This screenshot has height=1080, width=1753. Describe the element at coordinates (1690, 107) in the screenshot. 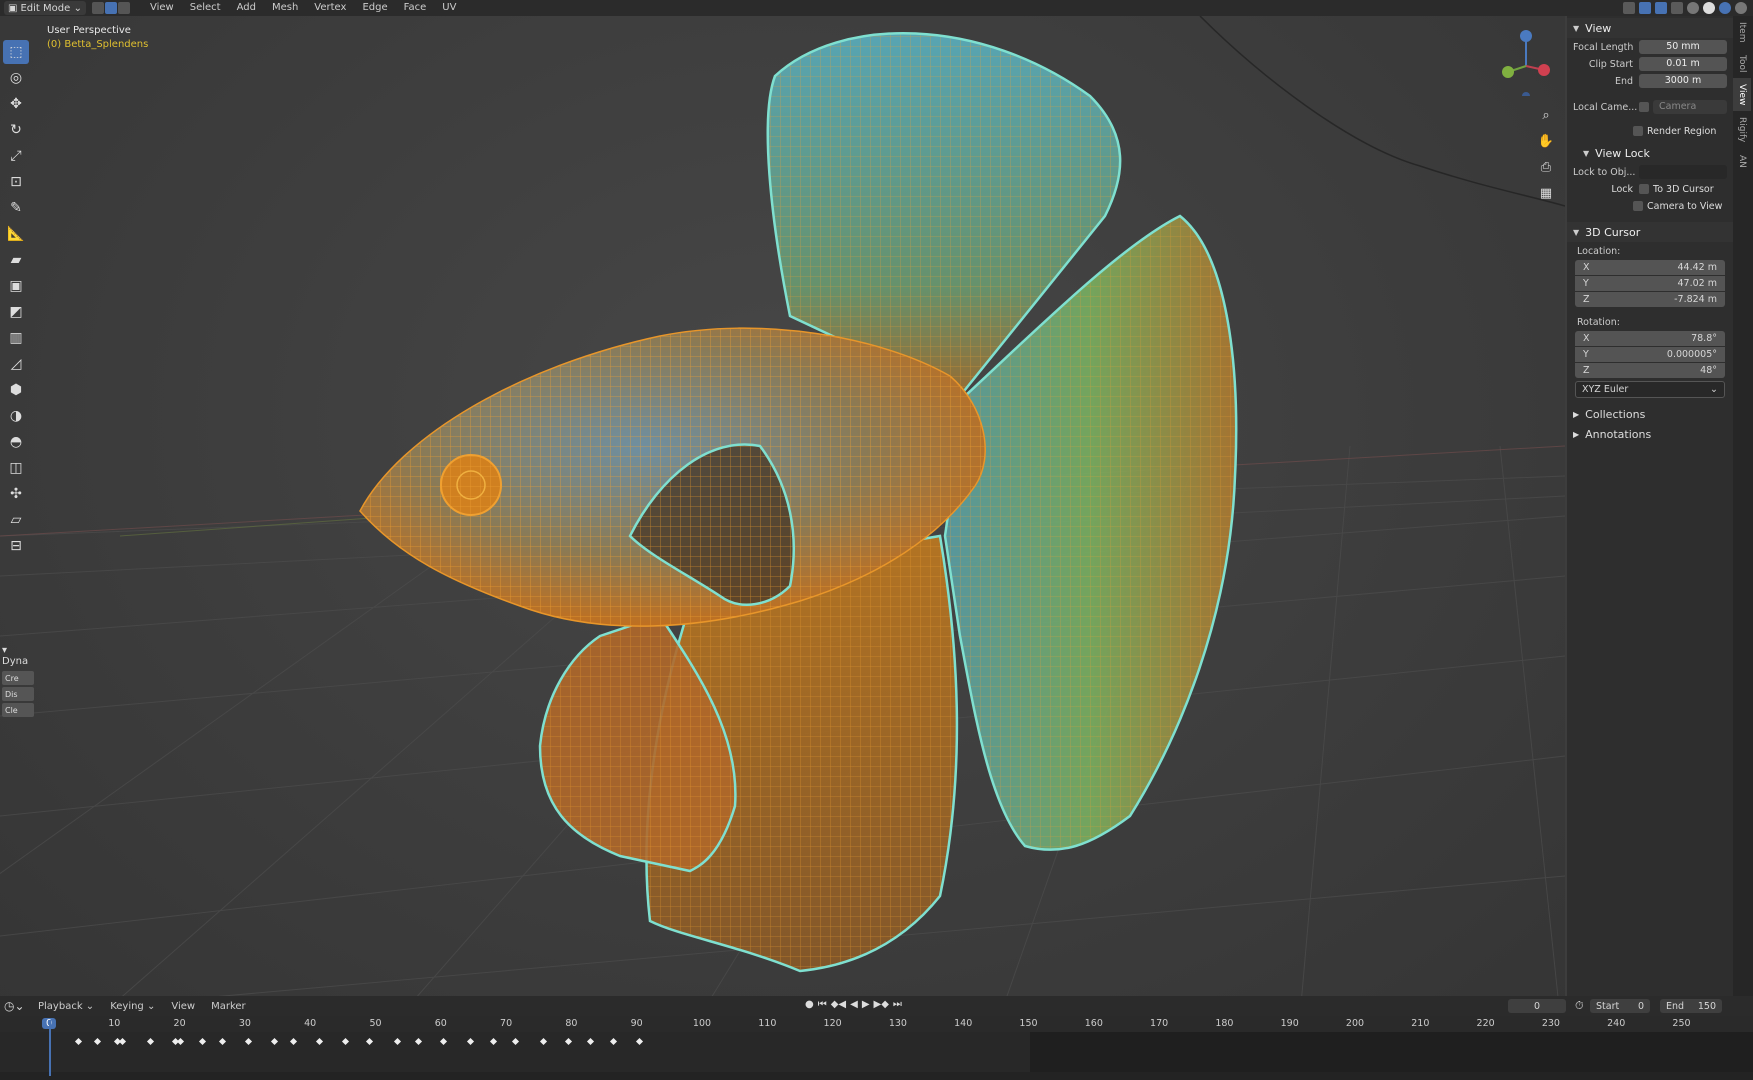

I see `local-camera-field: Camera` at that location.